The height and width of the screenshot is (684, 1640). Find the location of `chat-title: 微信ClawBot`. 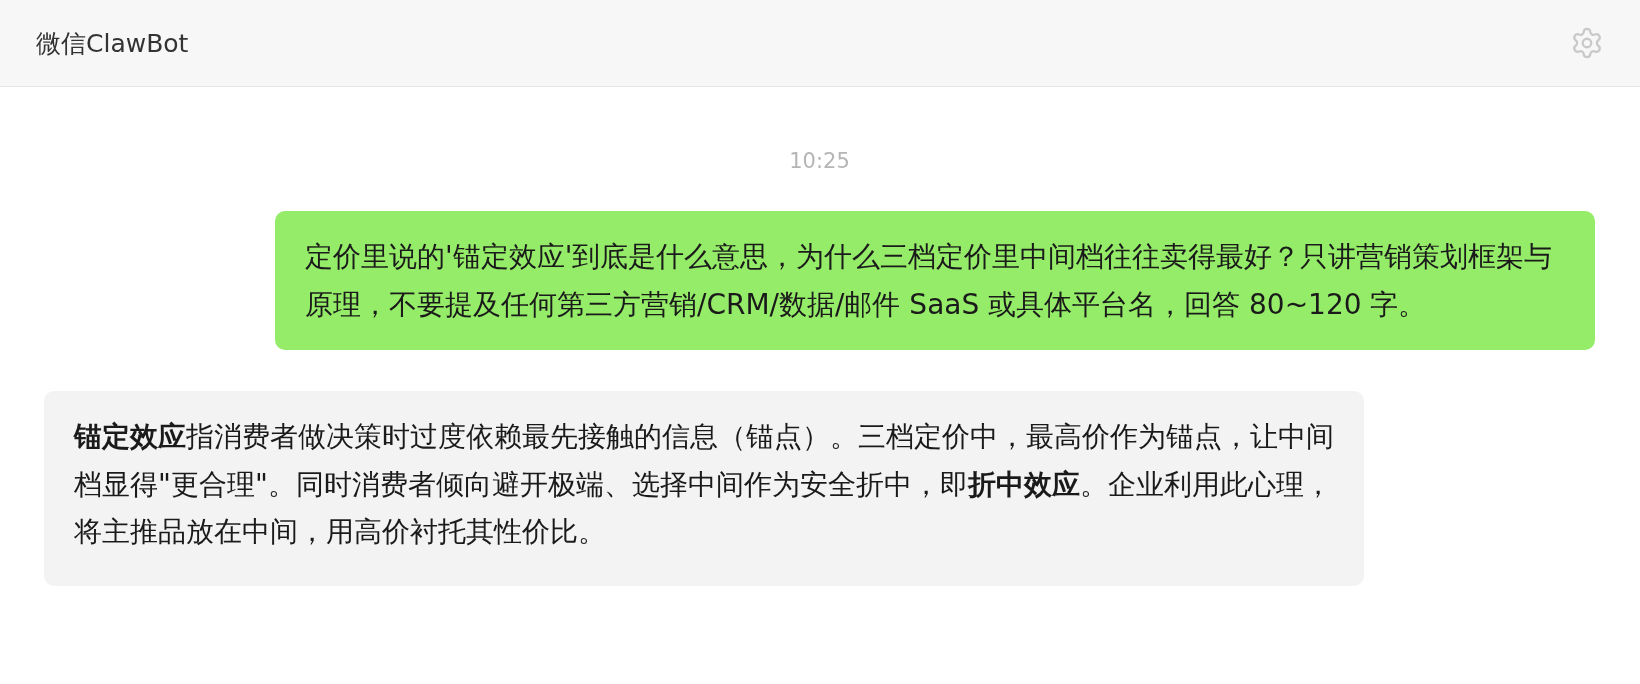

chat-title: 微信ClawBot is located at coordinates (112, 43).